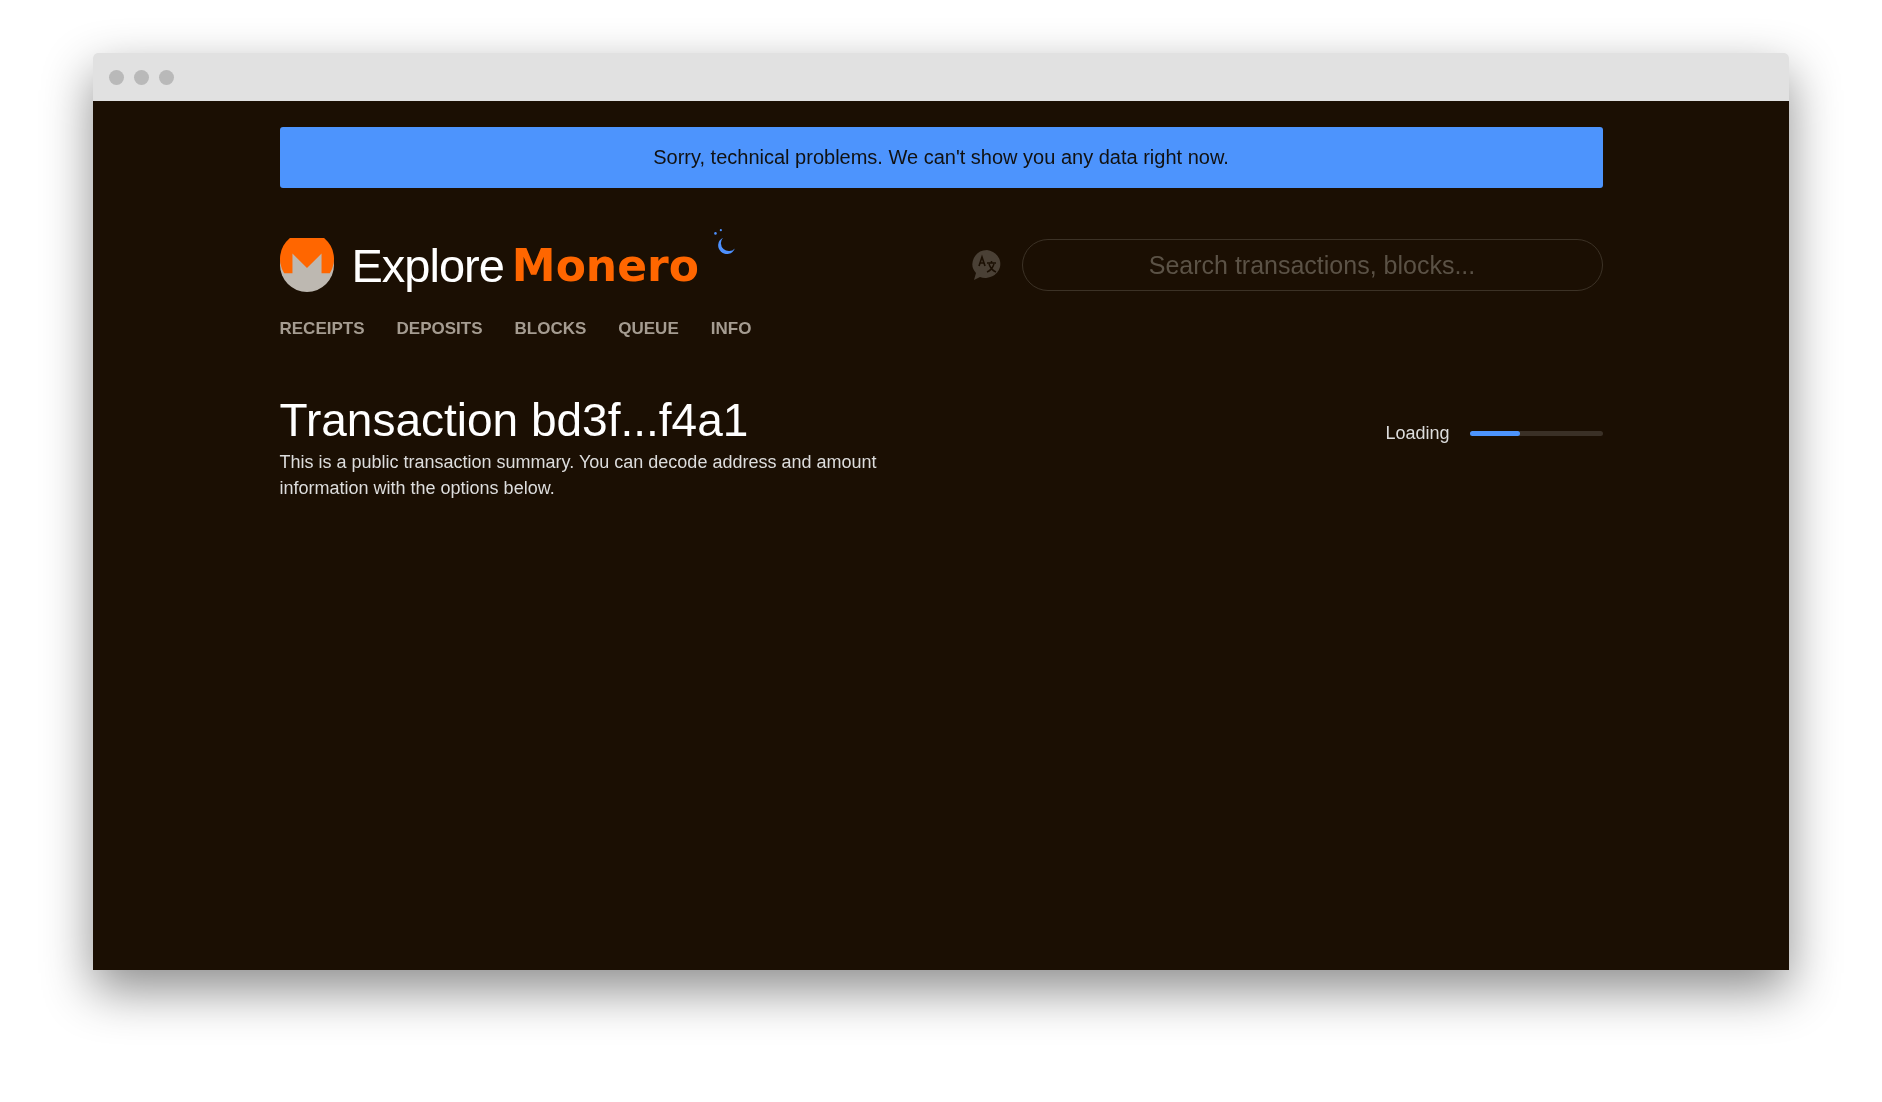 Image resolution: width=1882 pixels, height=1102 pixels. Describe the element at coordinates (605, 265) in the screenshot. I see `logo-text: Monero` at that location.